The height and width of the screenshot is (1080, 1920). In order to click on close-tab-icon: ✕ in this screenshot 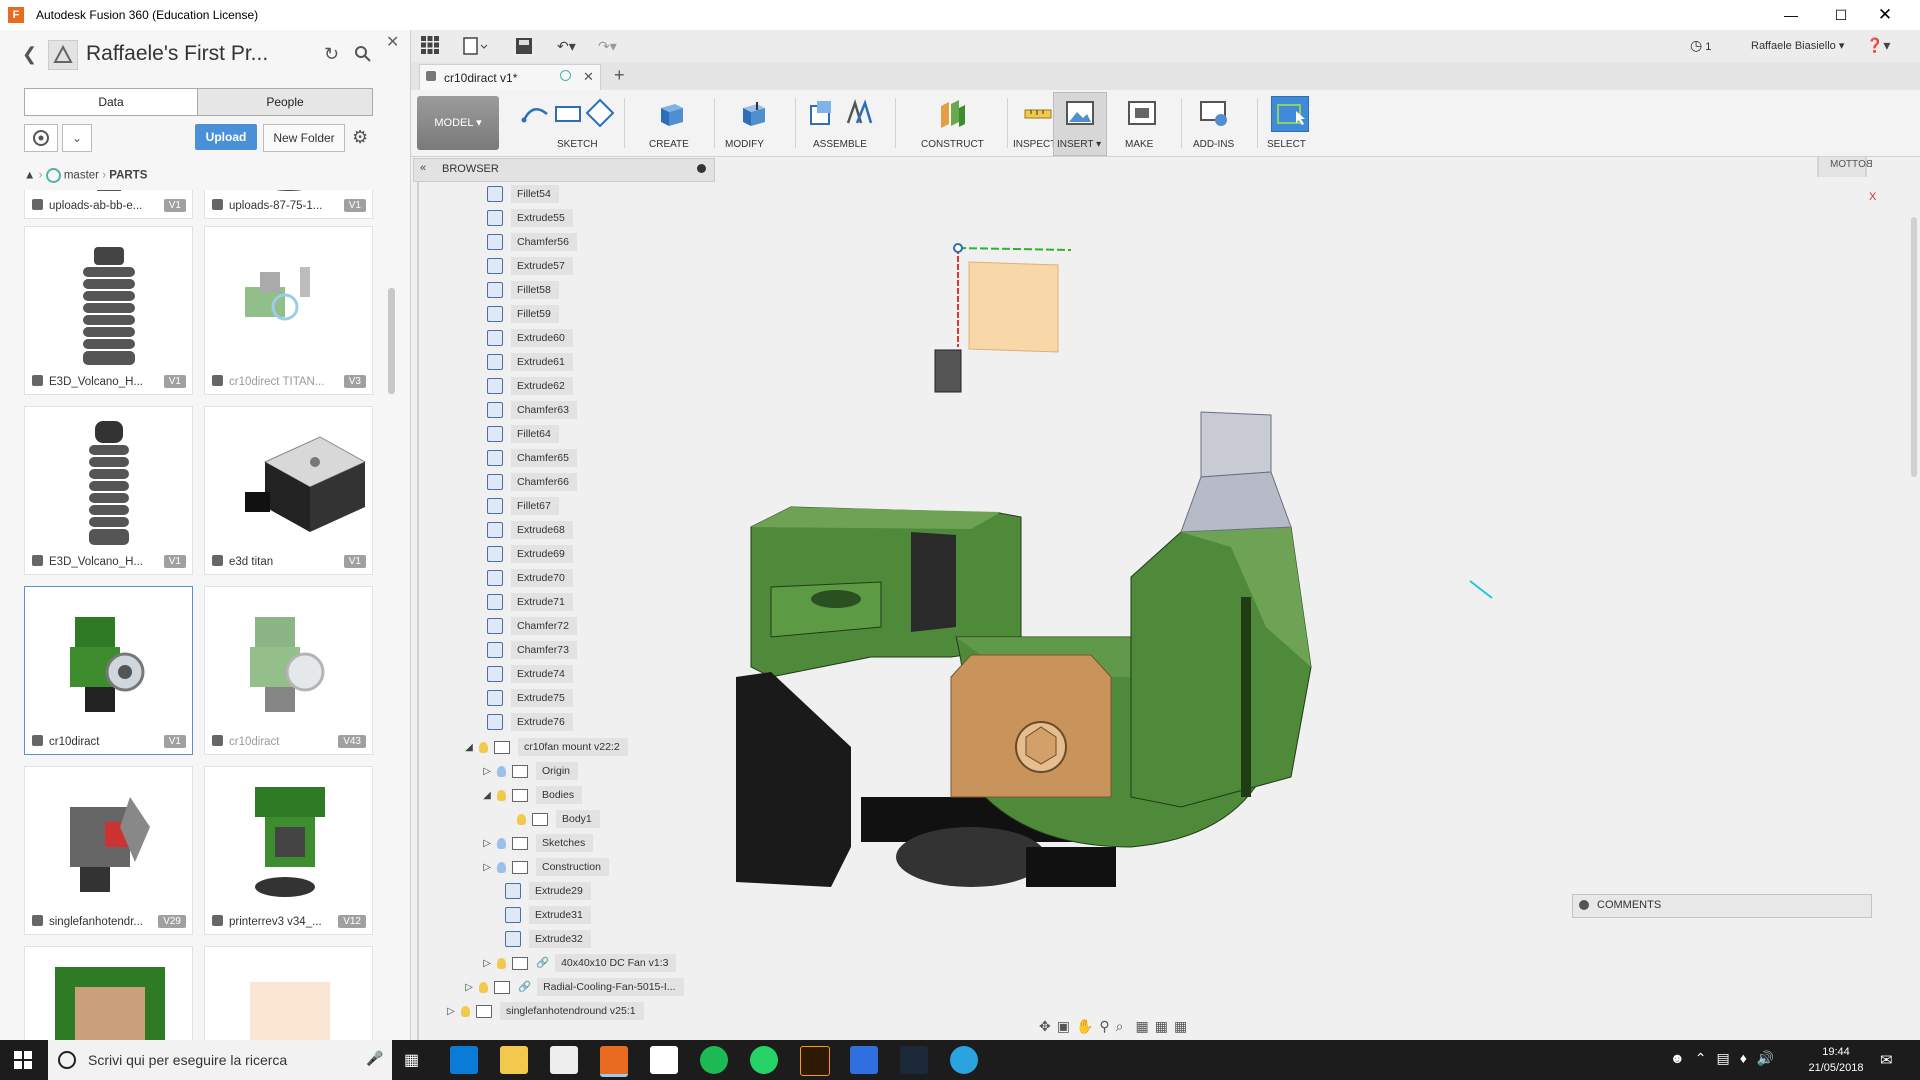, I will do `click(588, 77)`.